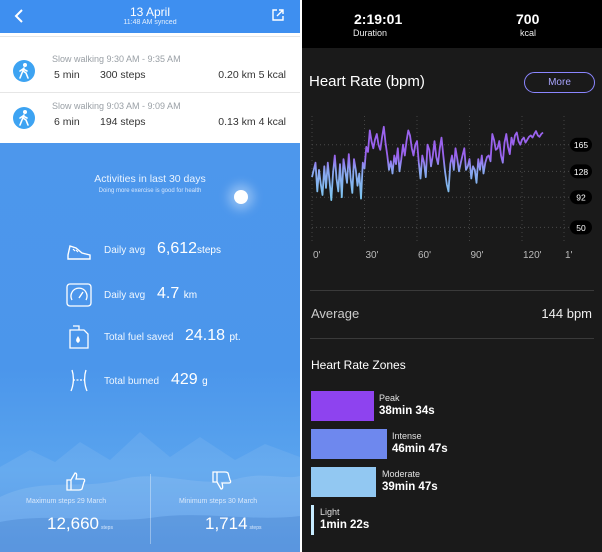 Image resolution: width=602 pixels, height=552 pixels. What do you see at coordinates (559, 82) in the screenshot?
I see `more-button: More` at bounding box center [559, 82].